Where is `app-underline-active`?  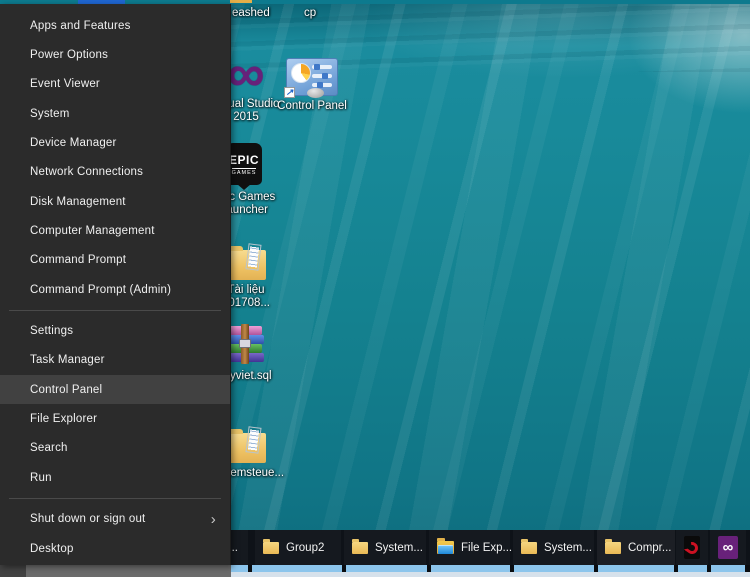
app-underline-active is located at coordinates (636, 568).